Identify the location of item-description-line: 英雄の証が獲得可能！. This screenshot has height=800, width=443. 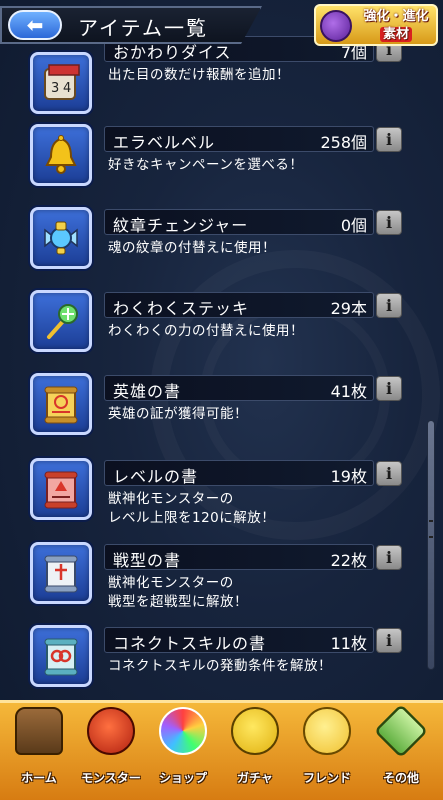
(178, 414).